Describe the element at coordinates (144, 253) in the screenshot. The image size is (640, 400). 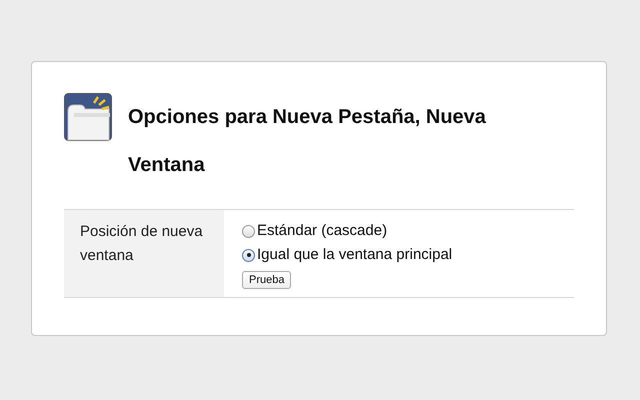
I see `setting-label: Posición de nueva ventana` at that location.